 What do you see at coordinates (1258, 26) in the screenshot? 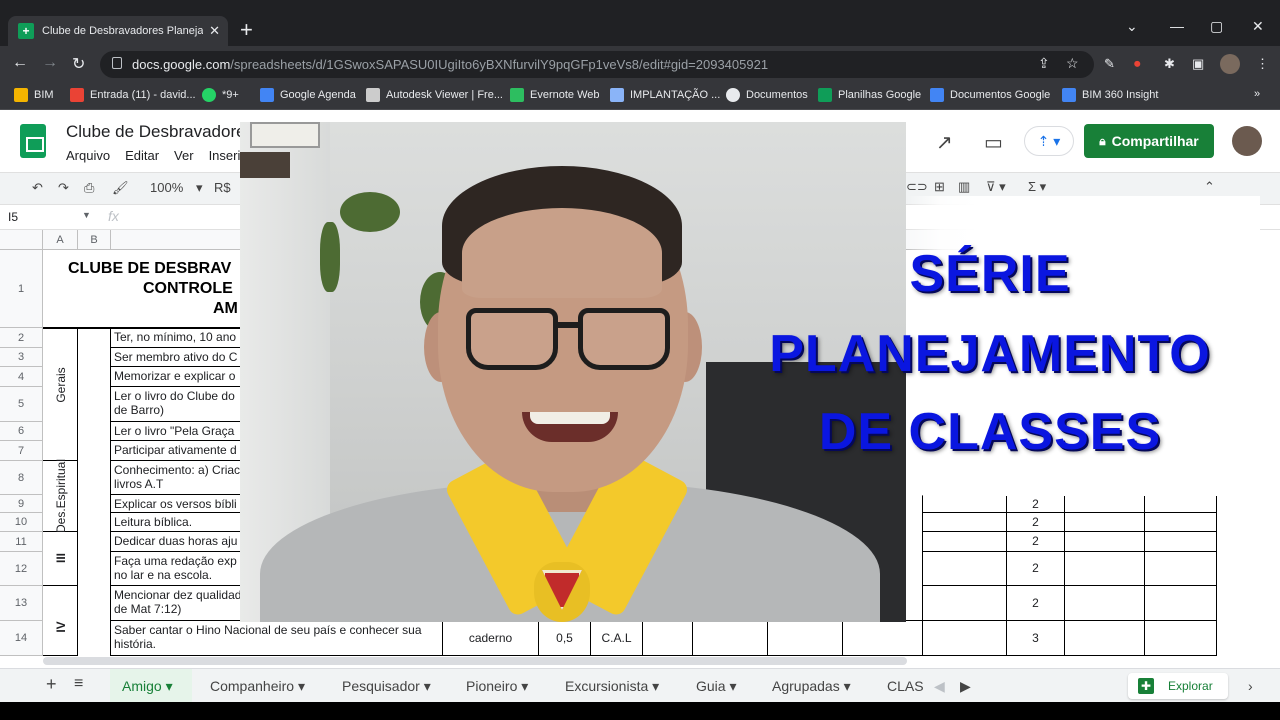
I see `window-close-icon: ✕` at bounding box center [1258, 26].